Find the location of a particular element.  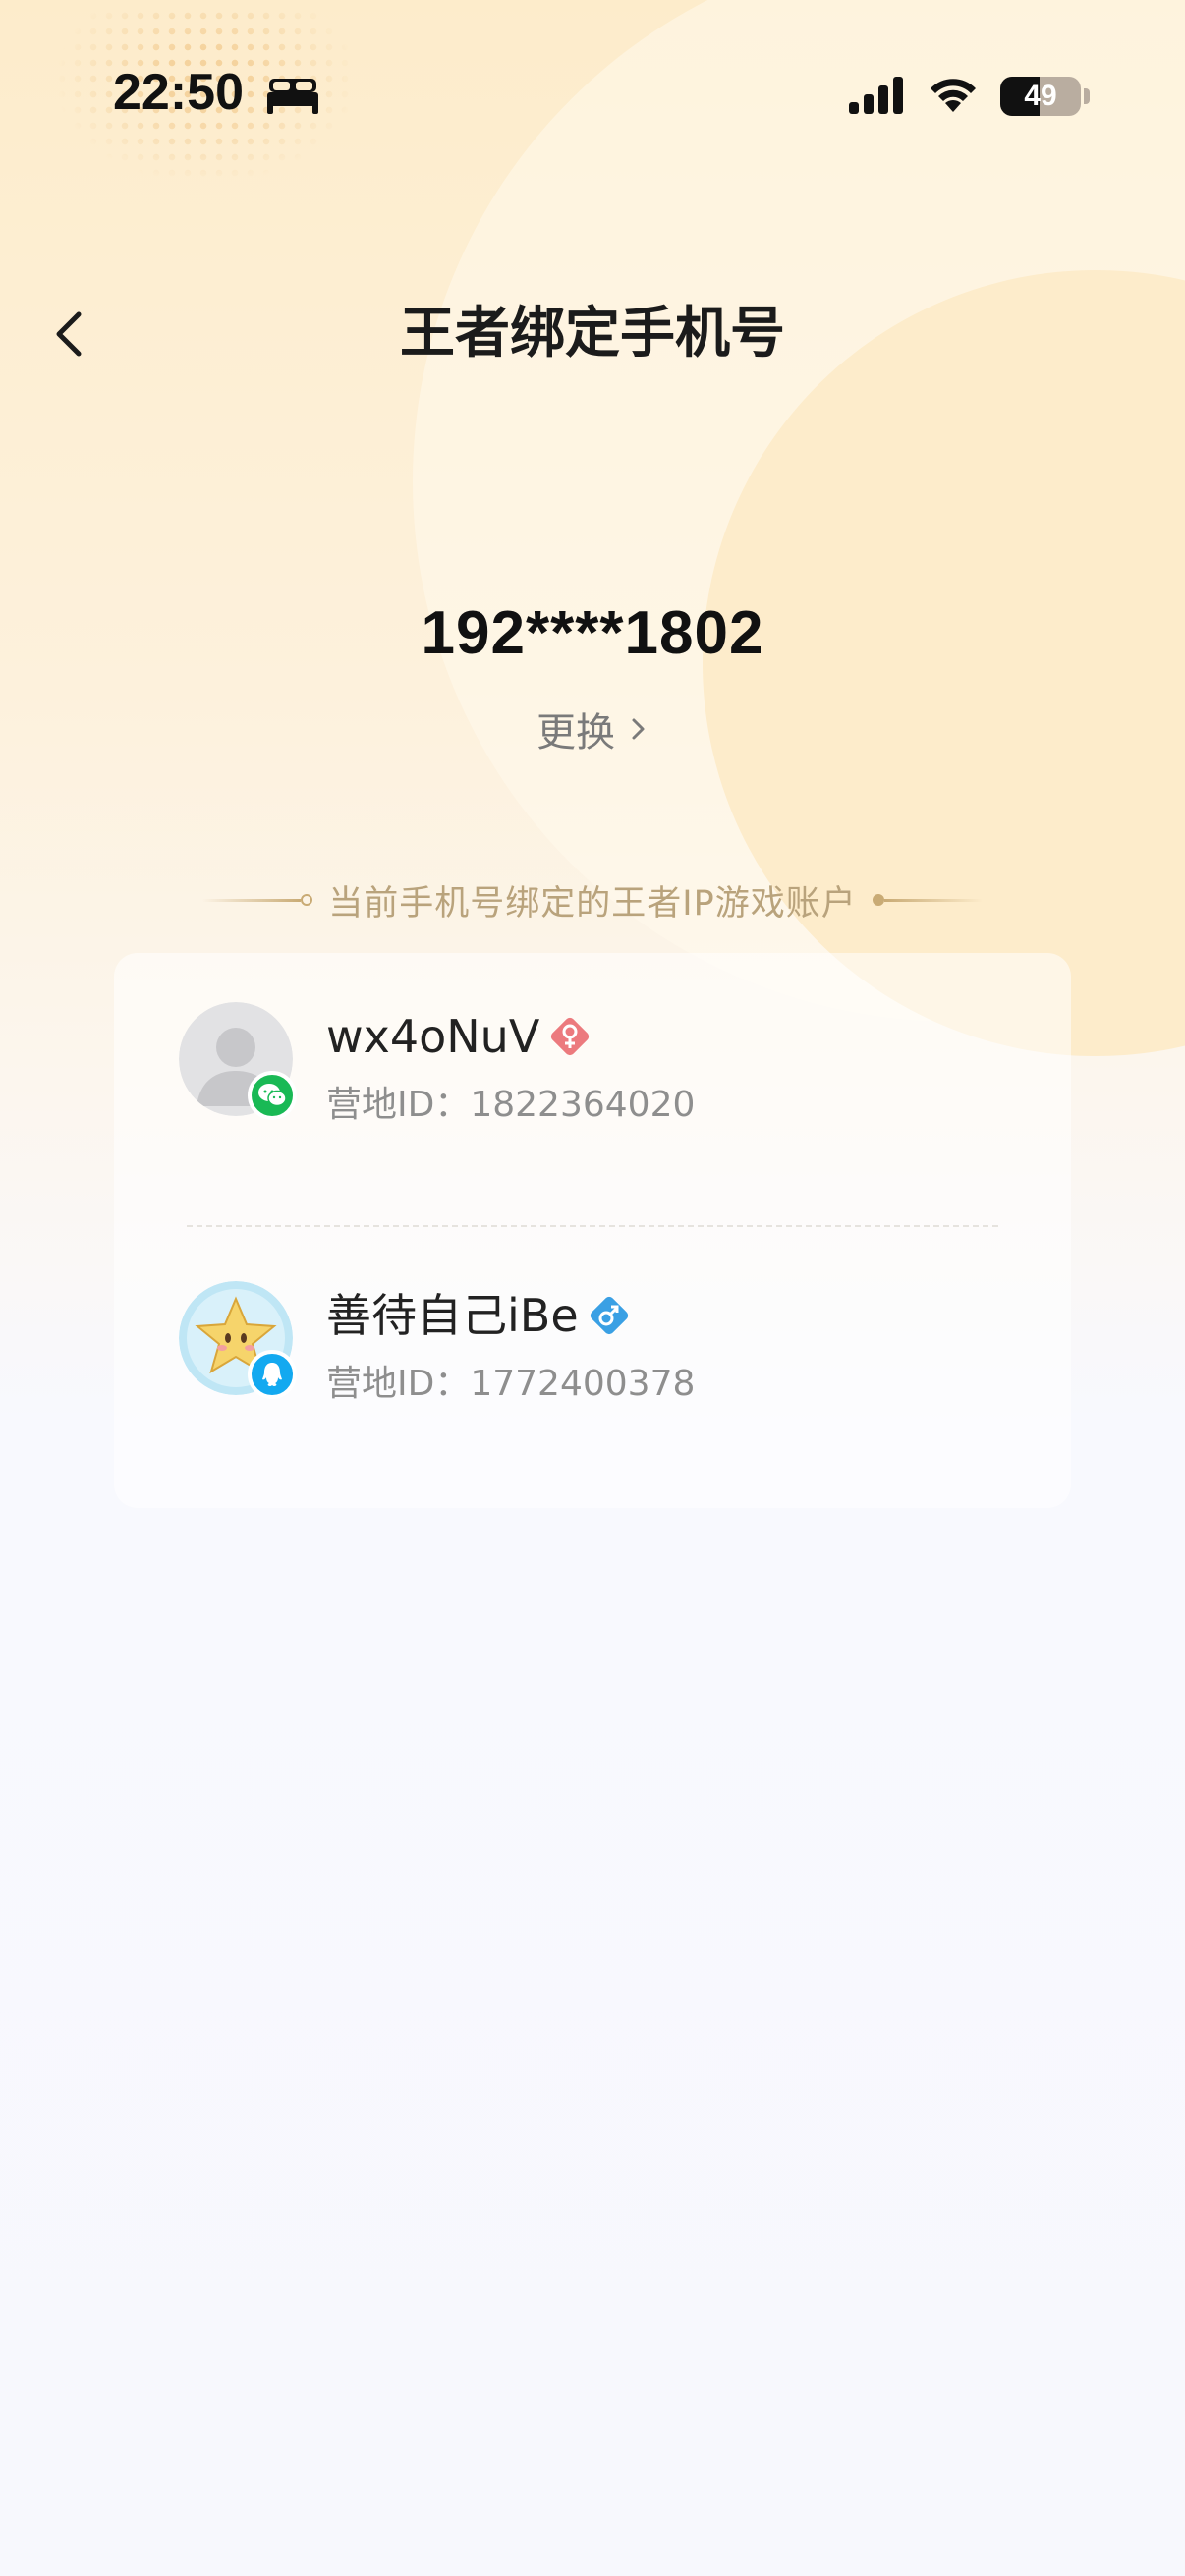

decorative-line-left is located at coordinates (252, 900).